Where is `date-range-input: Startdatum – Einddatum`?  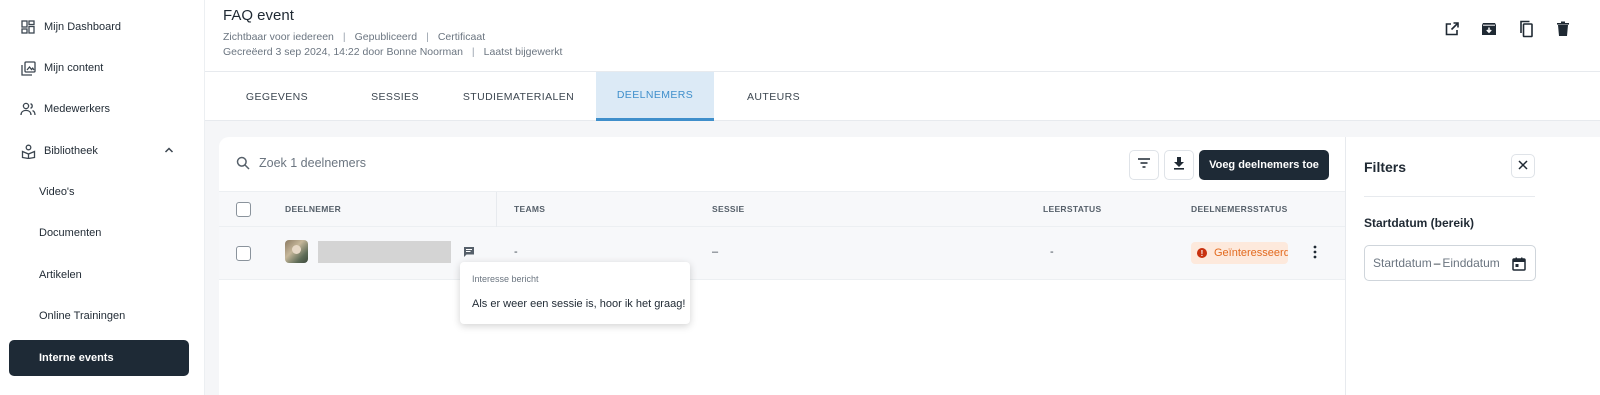 date-range-input: Startdatum – Einddatum is located at coordinates (1450, 263).